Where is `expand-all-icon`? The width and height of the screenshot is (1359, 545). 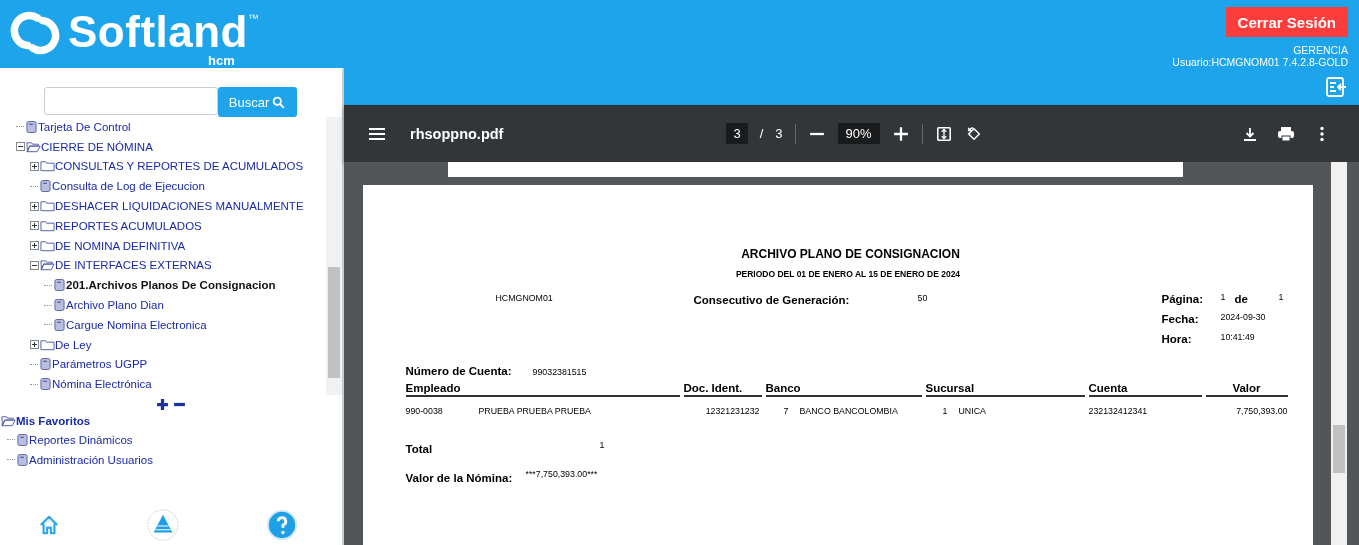 expand-all-icon is located at coordinates (162, 404).